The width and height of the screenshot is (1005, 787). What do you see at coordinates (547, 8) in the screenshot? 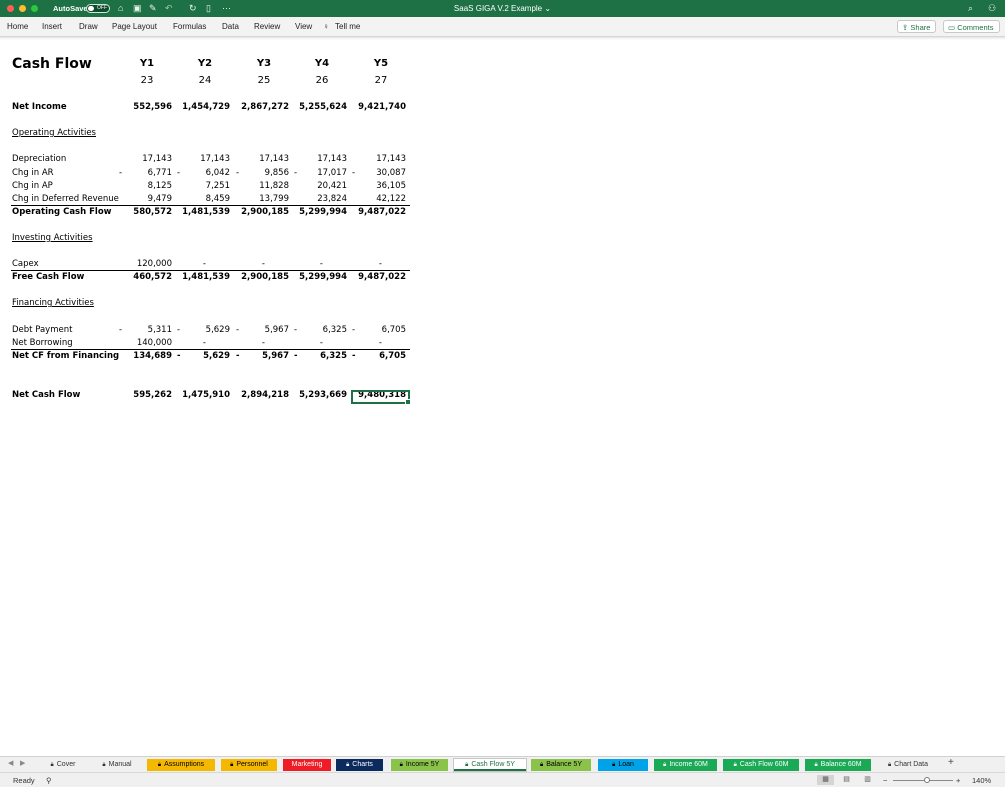
I see `chevron-down-icon: ⌄` at bounding box center [547, 8].